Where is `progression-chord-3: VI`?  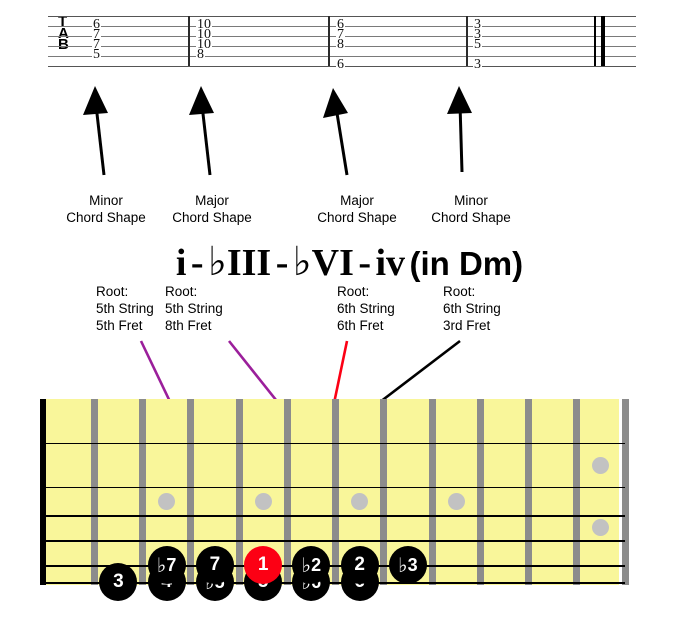
progression-chord-3: VI is located at coordinates (332, 263).